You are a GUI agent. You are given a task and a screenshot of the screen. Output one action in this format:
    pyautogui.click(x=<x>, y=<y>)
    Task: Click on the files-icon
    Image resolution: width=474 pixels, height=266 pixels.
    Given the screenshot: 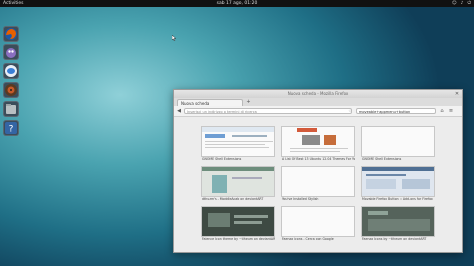 What is the action you would take?
    pyautogui.click(x=11, y=109)
    